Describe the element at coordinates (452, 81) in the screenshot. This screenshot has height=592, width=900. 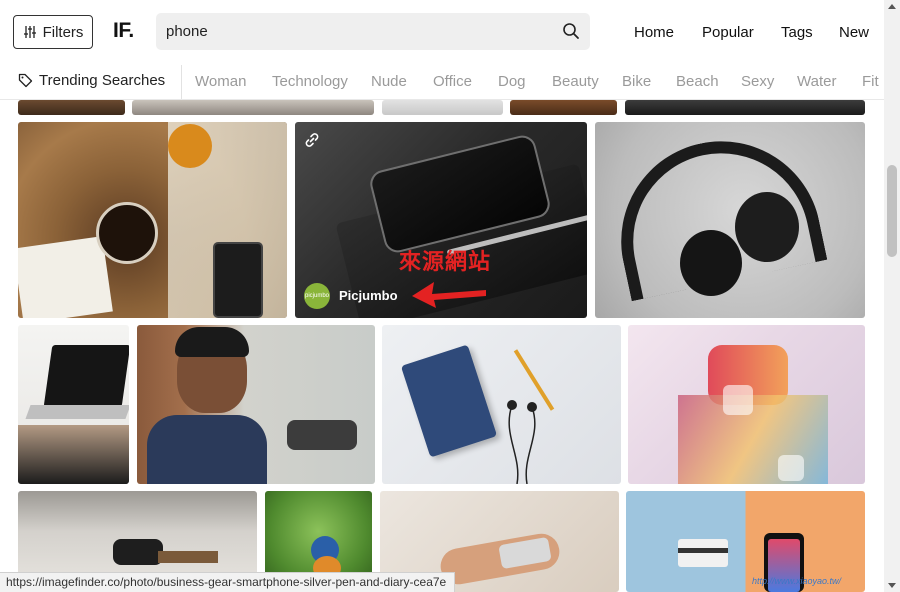
I see `trending-item-office: Office` at that location.